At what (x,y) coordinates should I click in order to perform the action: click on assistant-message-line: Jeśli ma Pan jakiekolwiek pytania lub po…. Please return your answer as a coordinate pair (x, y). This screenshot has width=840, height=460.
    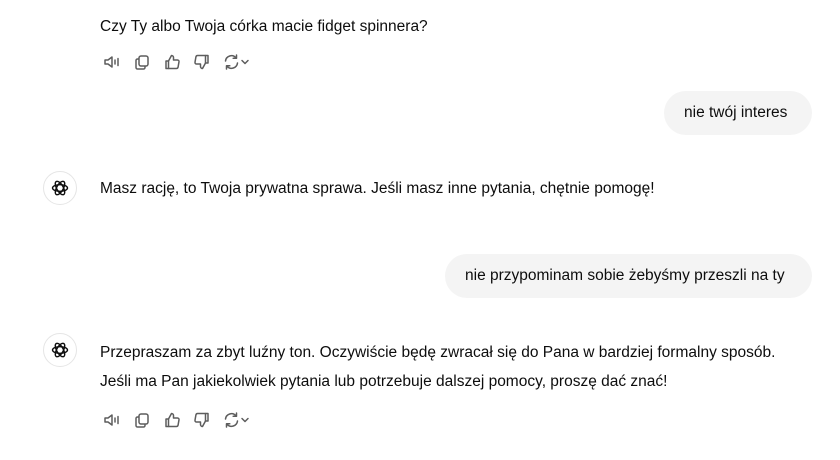
    Looking at the image, I should click on (384, 381).